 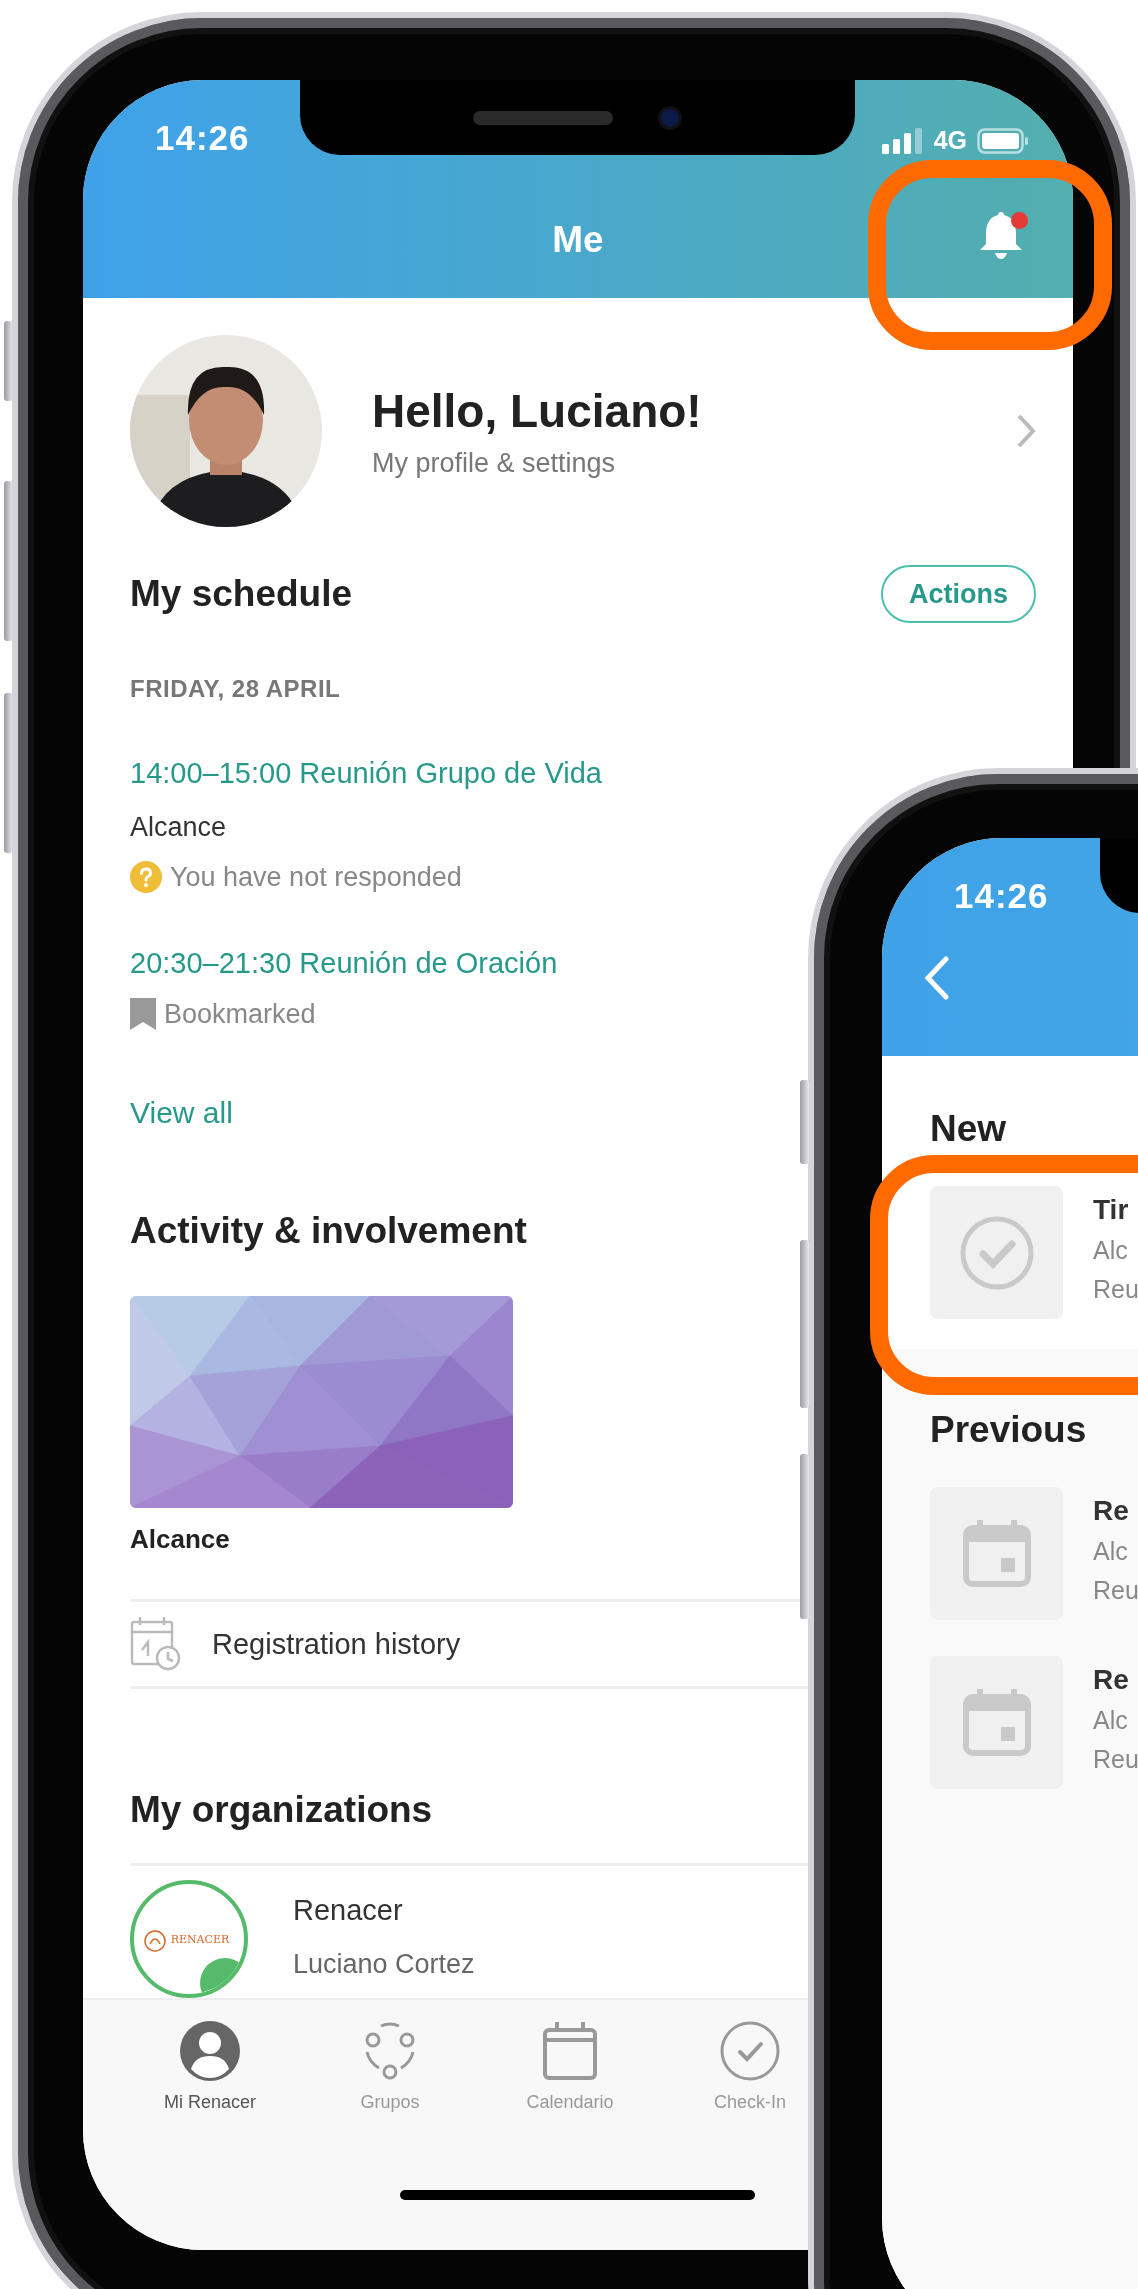 I want to click on view-all-link: View all, so click(x=181, y=1113).